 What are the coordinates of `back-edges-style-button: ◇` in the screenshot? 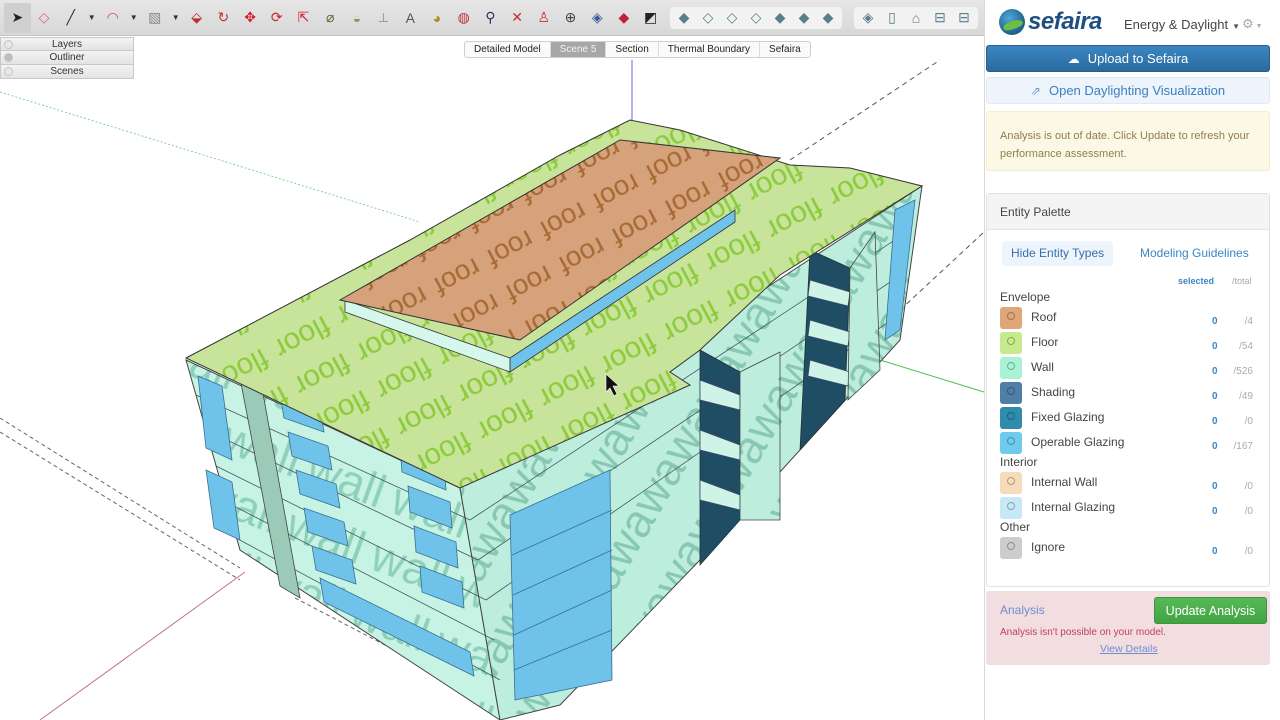 It's located at (708, 18).